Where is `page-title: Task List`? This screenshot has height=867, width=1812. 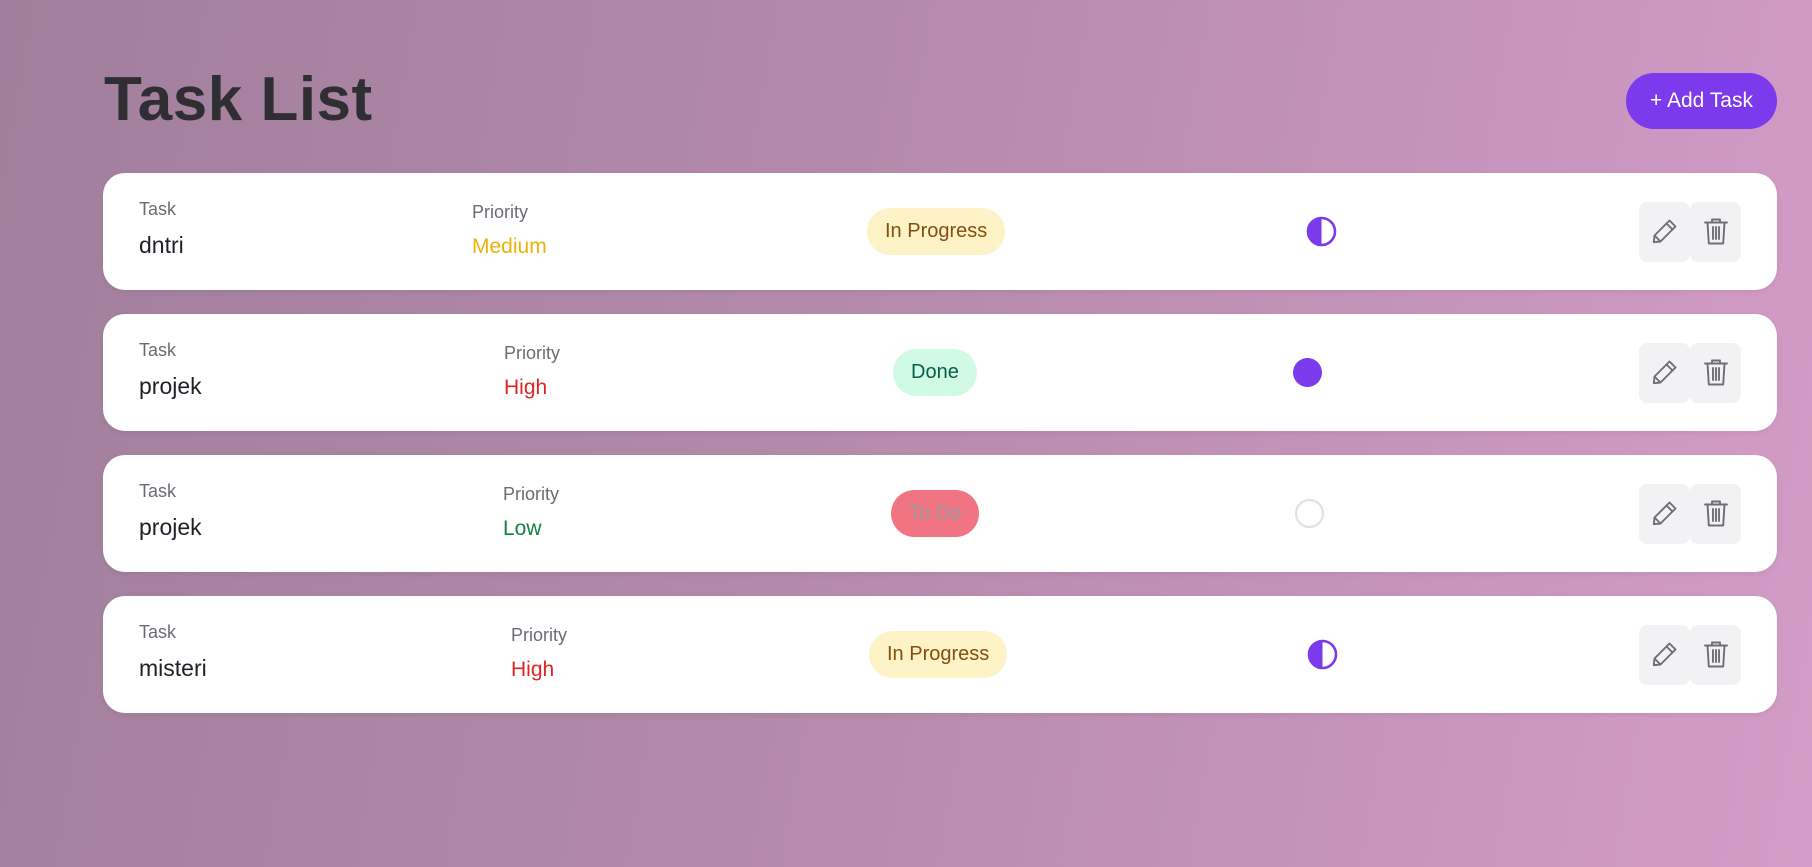
page-title: Task List is located at coordinates (238, 99).